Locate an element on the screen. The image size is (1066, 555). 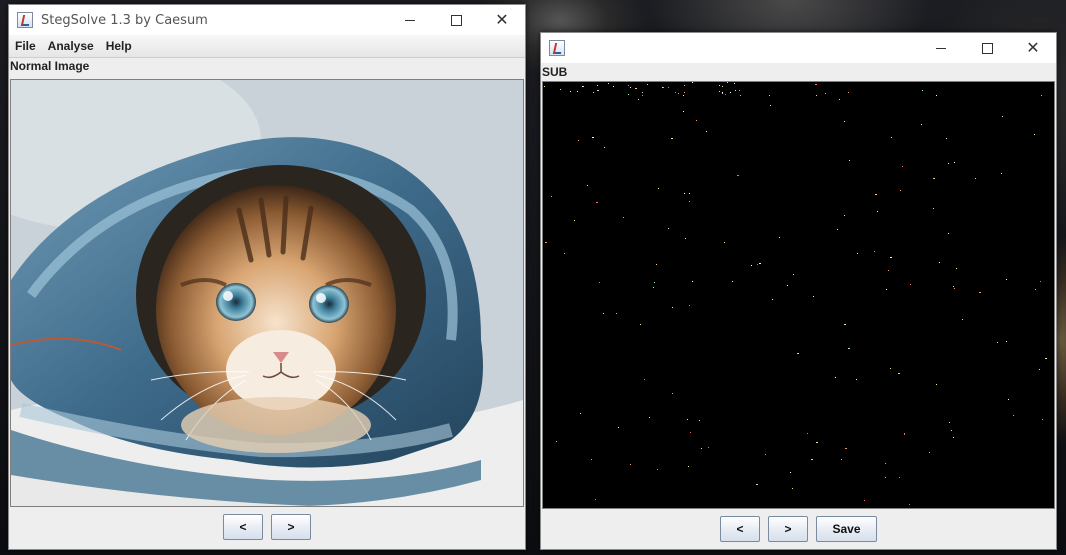
menu-analyse: Analyse is located at coordinates (71, 46).